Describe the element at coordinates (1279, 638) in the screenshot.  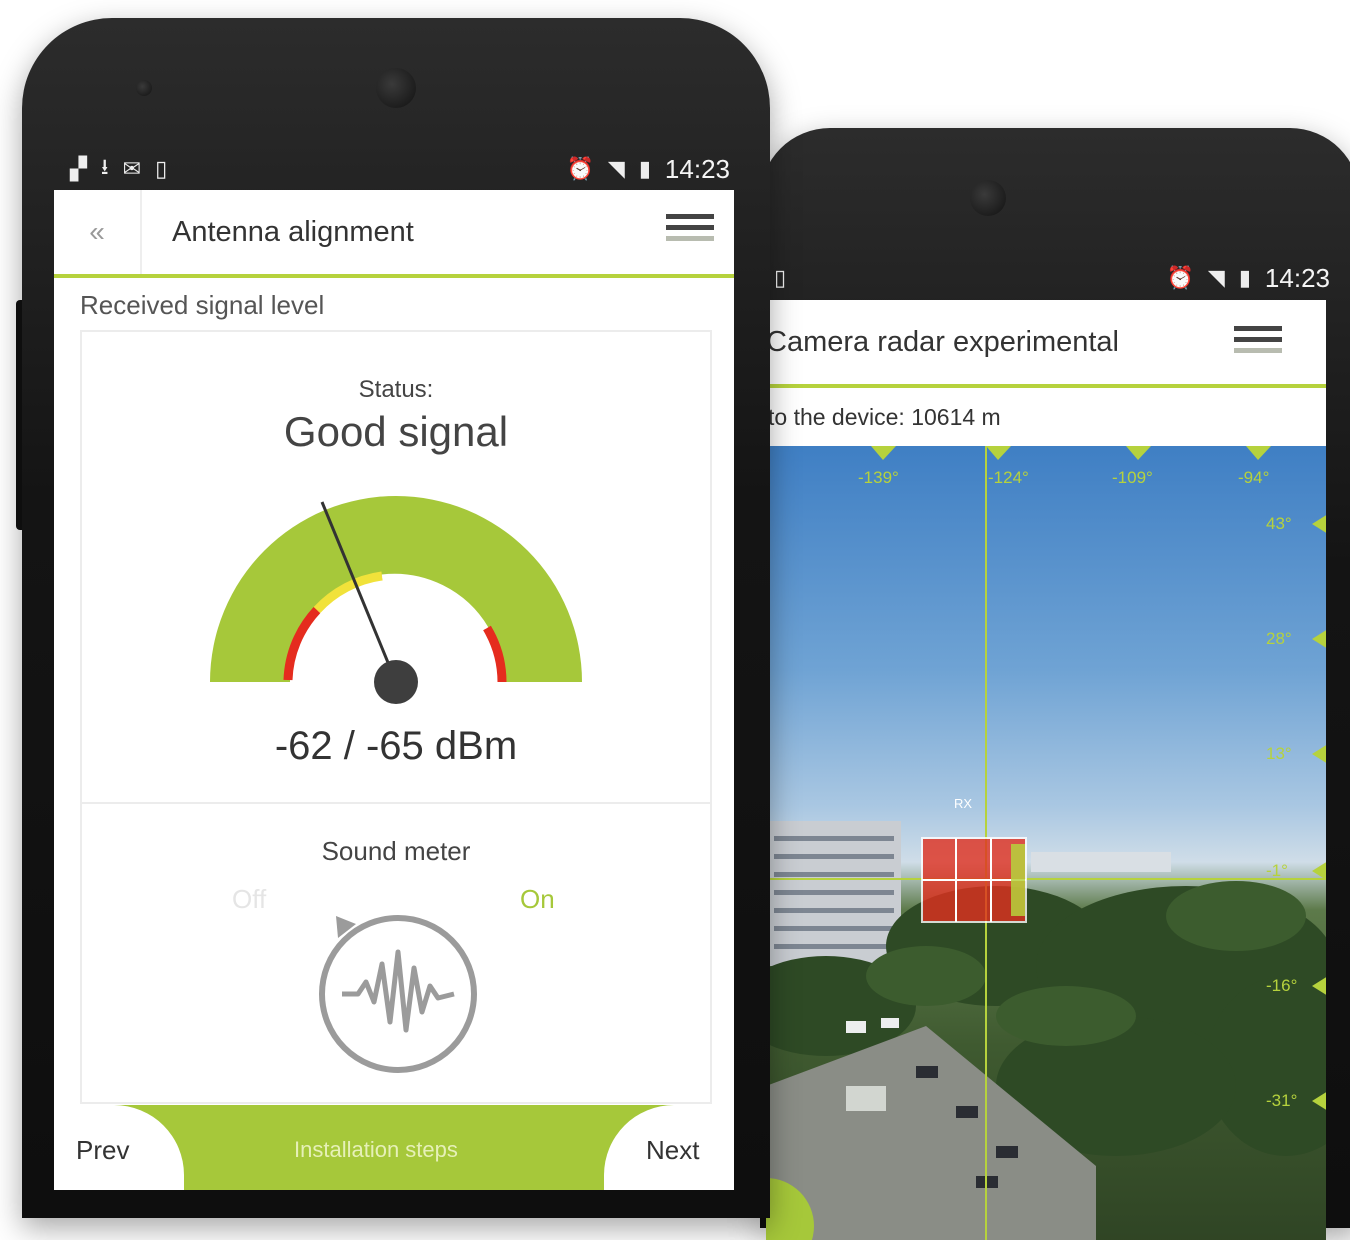
I see `v-tick: 28°` at that location.